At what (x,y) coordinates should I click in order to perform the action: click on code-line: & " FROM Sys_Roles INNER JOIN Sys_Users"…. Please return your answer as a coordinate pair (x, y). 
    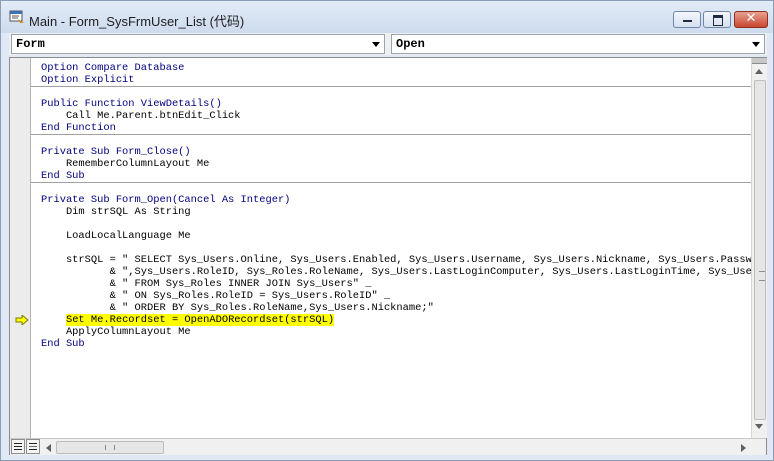
    Looking at the image, I should click on (206, 284).